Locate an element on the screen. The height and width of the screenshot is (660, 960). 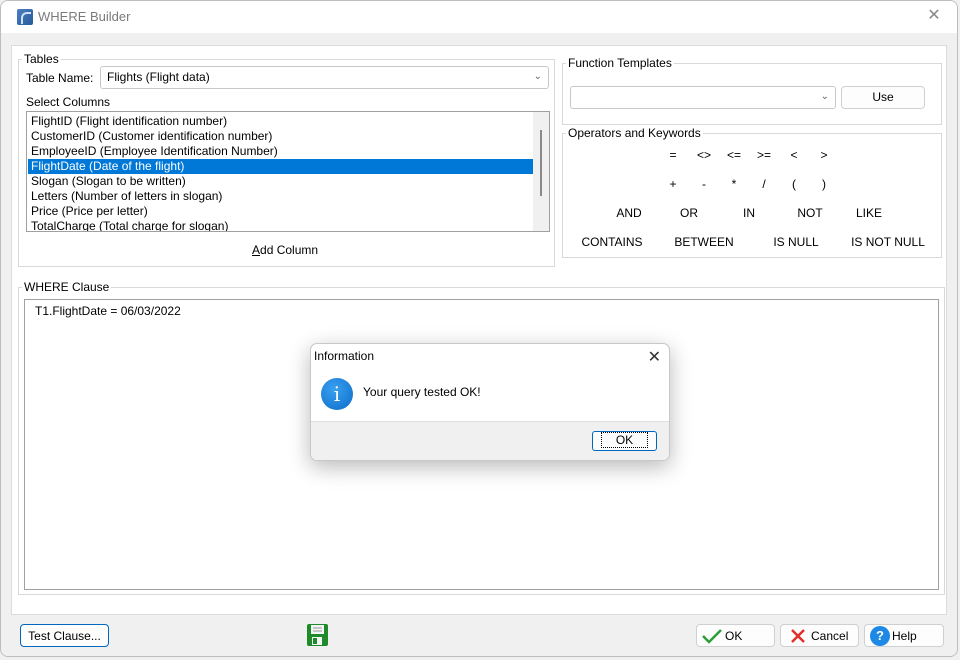
operator-button: IS NULL is located at coordinates (796, 242).